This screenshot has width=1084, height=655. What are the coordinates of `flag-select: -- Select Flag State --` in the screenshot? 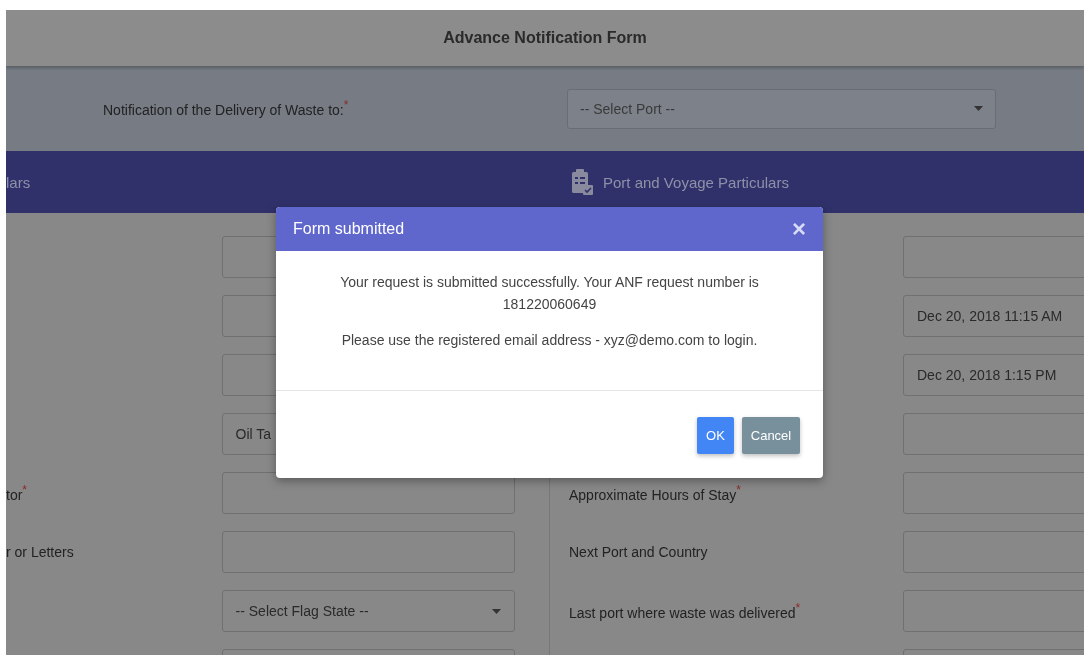 It's located at (368, 611).